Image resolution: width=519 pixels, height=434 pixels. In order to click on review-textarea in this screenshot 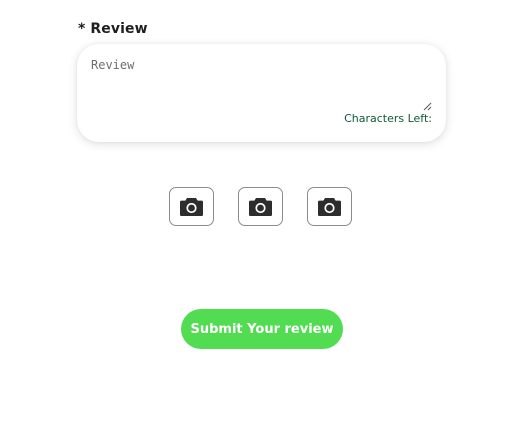, I will do `click(261, 85)`.